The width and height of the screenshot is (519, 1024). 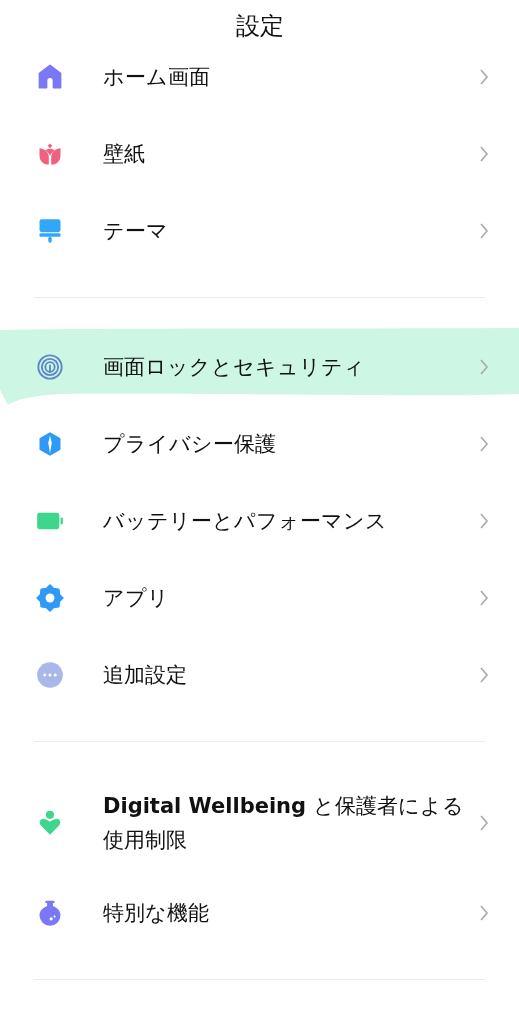 What do you see at coordinates (50, 76) in the screenshot?
I see `home-icon` at bounding box center [50, 76].